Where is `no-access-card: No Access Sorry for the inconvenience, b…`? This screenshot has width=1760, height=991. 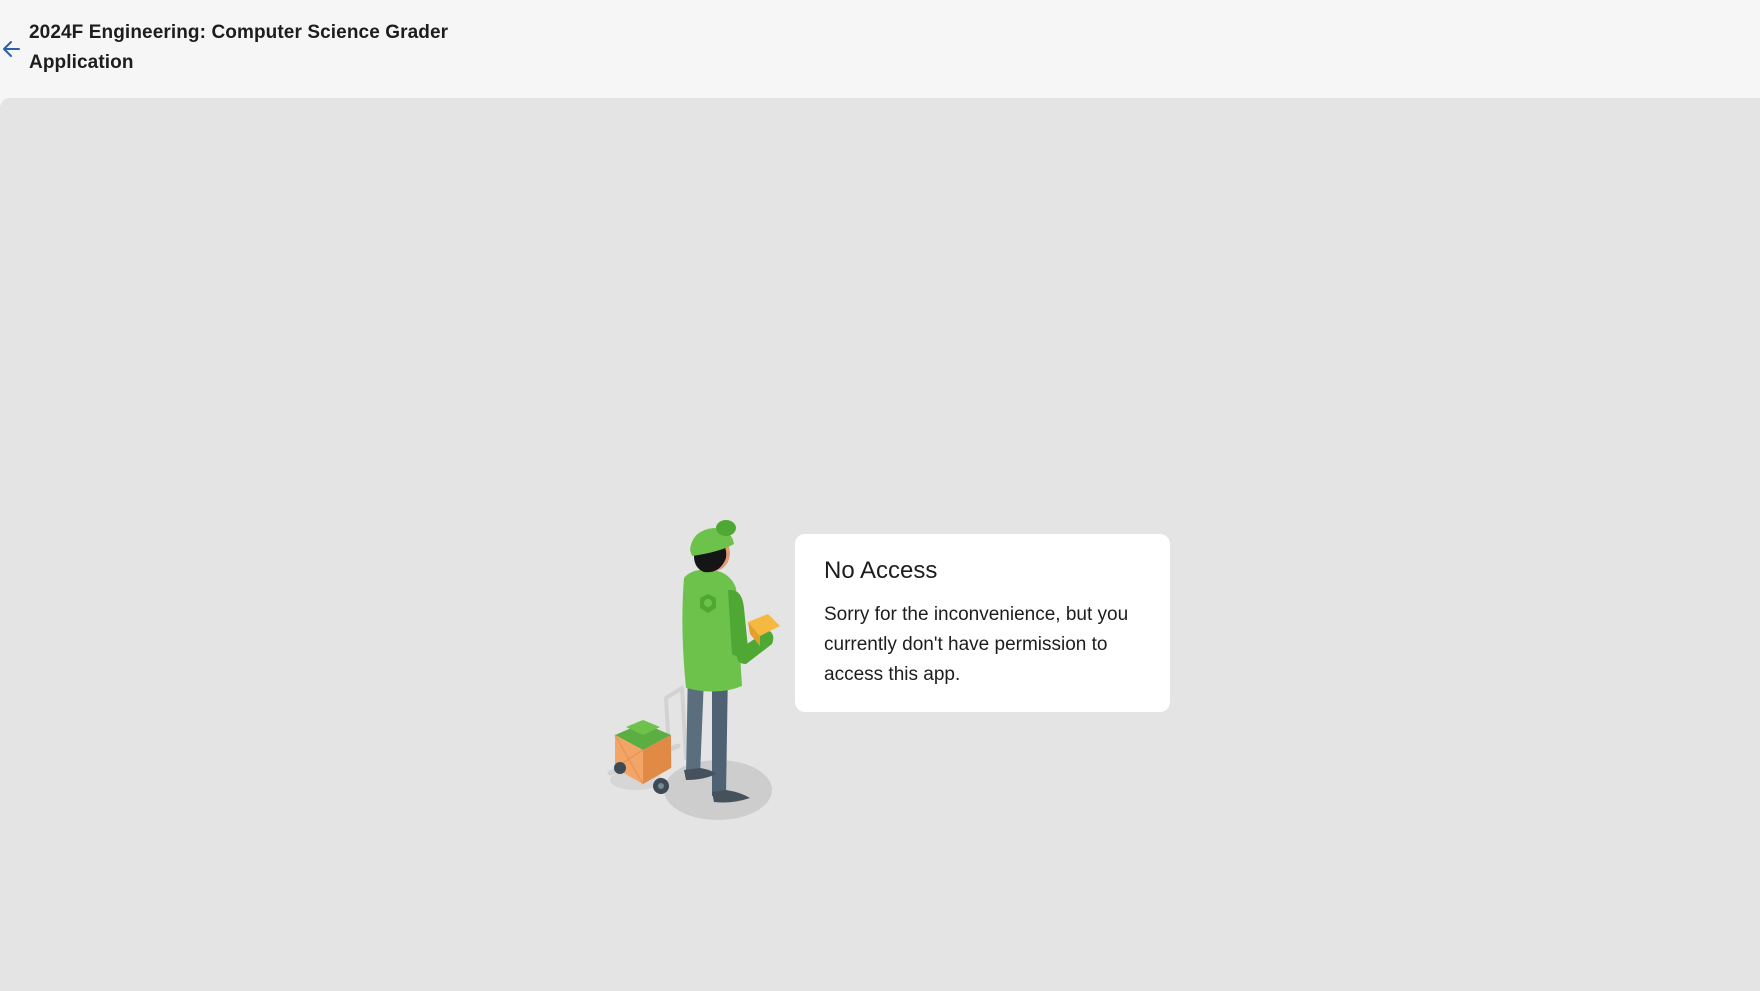
no-access-card: No Access Sorry for the inconvenience, b… is located at coordinates (982, 623).